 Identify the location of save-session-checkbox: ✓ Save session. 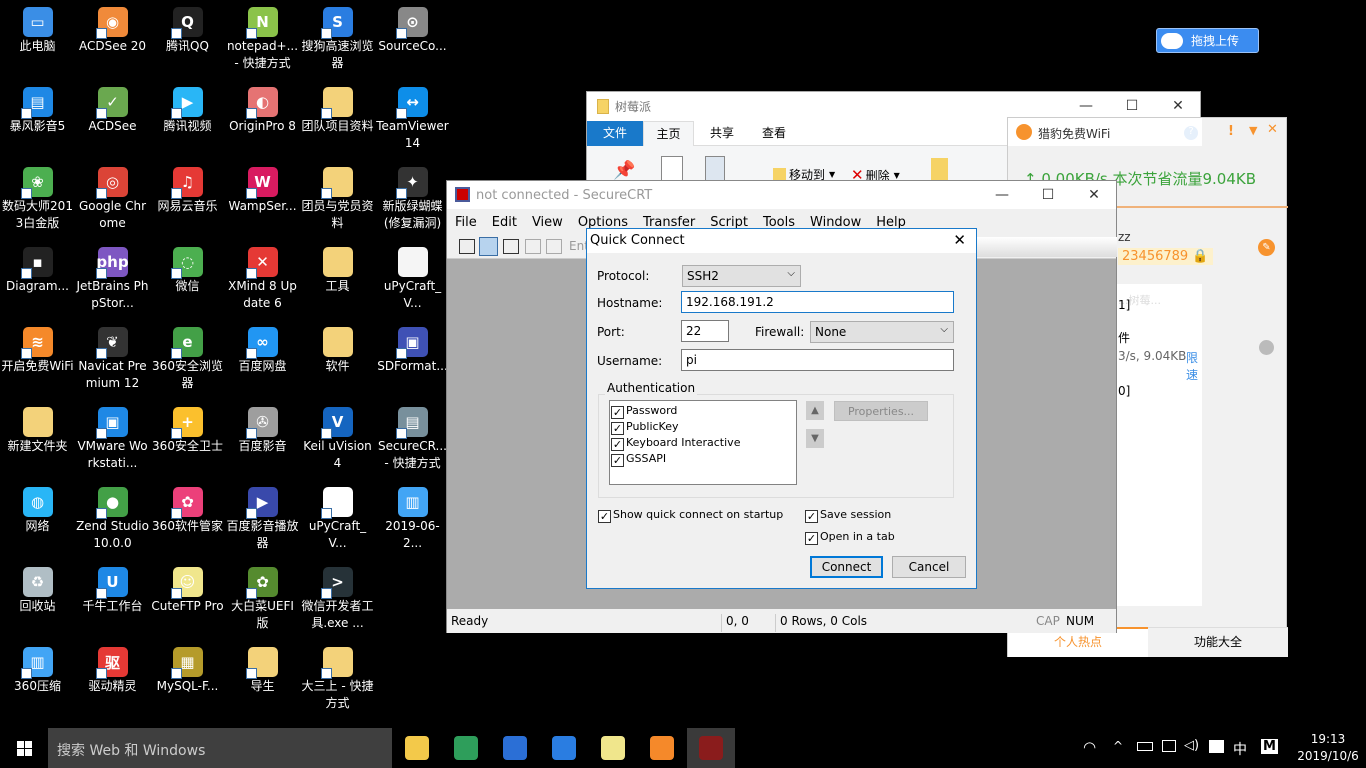
(848, 515).